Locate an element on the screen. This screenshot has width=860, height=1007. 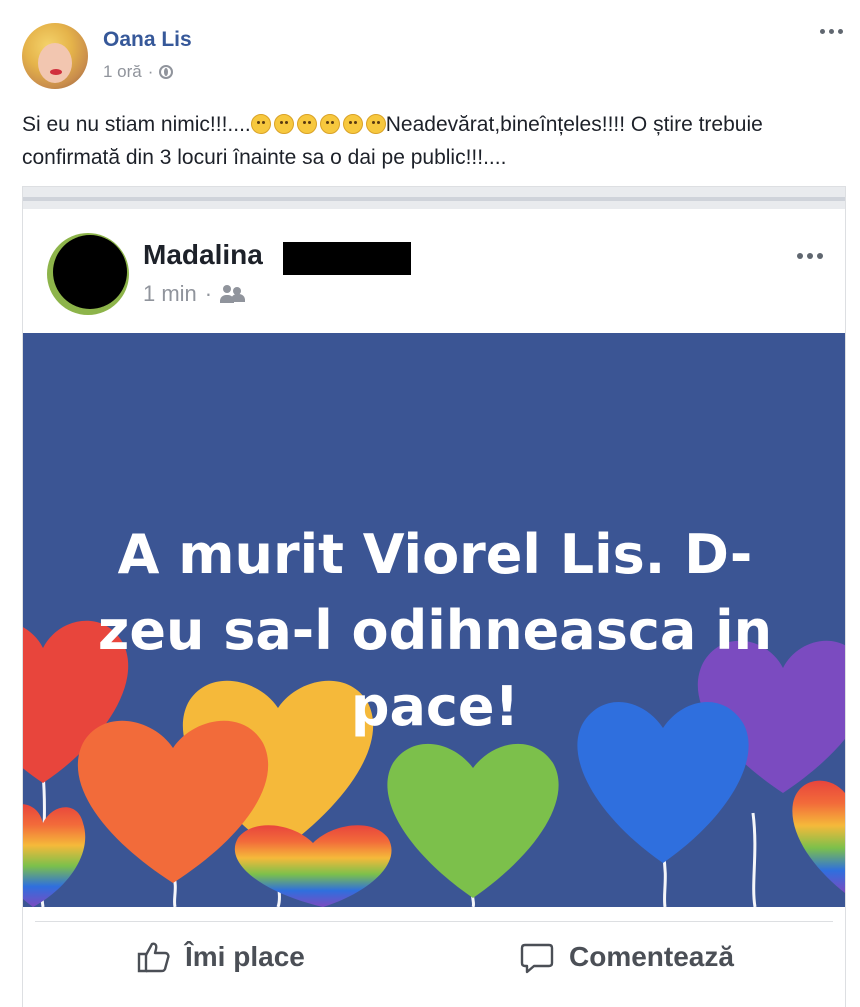
like-button: Îmi place is located at coordinates (220, 957).